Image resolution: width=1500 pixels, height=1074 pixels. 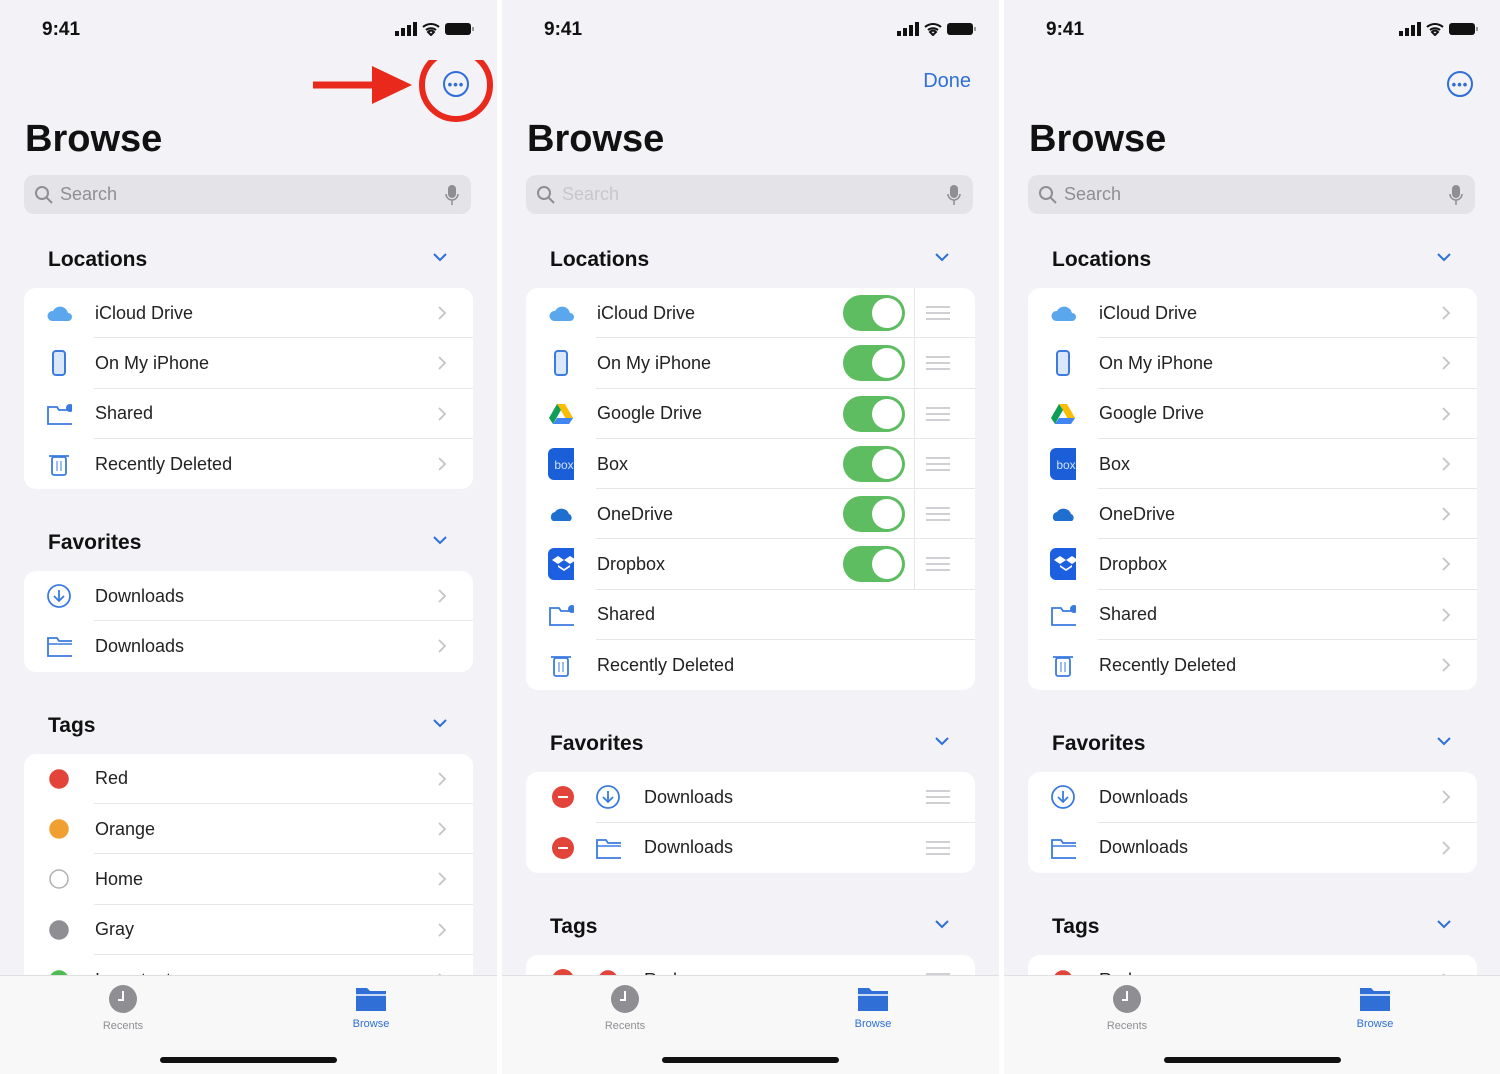 What do you see at coordinates (1063, 848) in the screenshot?
I see `folder-icon` at bounding box center [1063, 848].